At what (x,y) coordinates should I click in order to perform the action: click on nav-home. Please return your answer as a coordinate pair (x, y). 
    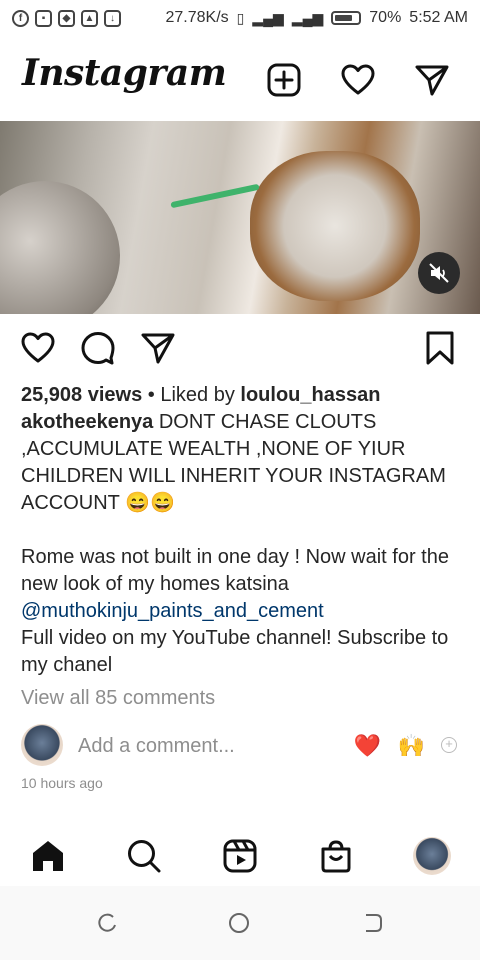
    Looking at the image, I should click on (48, 856).